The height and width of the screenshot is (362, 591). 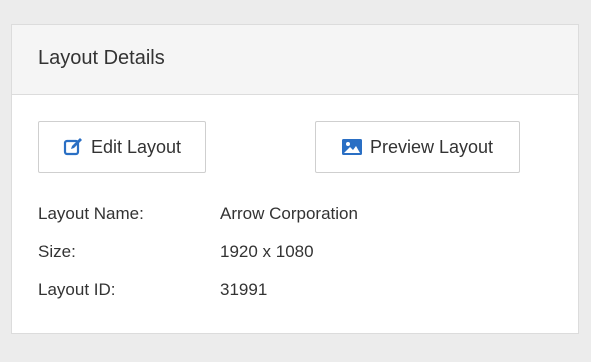 What do you see at coordinates (431, 146) in the screenshot?
I see `preview-layout-label: Preview Layout` at bounding box center [431, 146].